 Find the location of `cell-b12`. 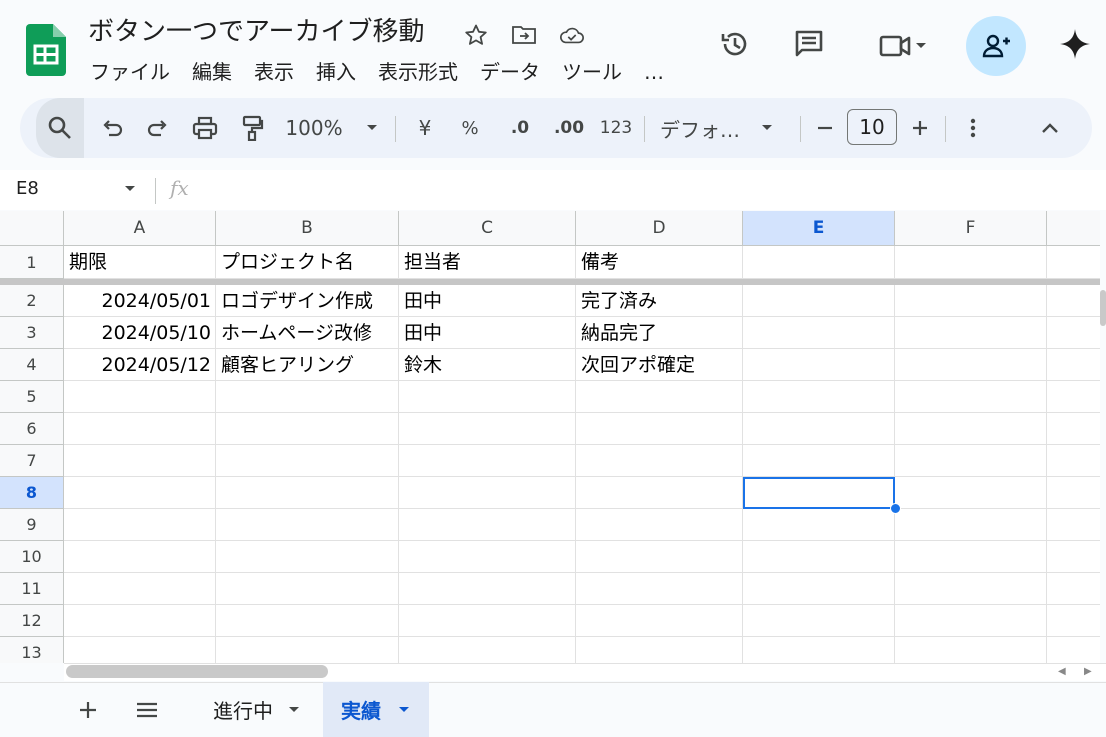

cell-b12 is located at coordinates (307, 621).